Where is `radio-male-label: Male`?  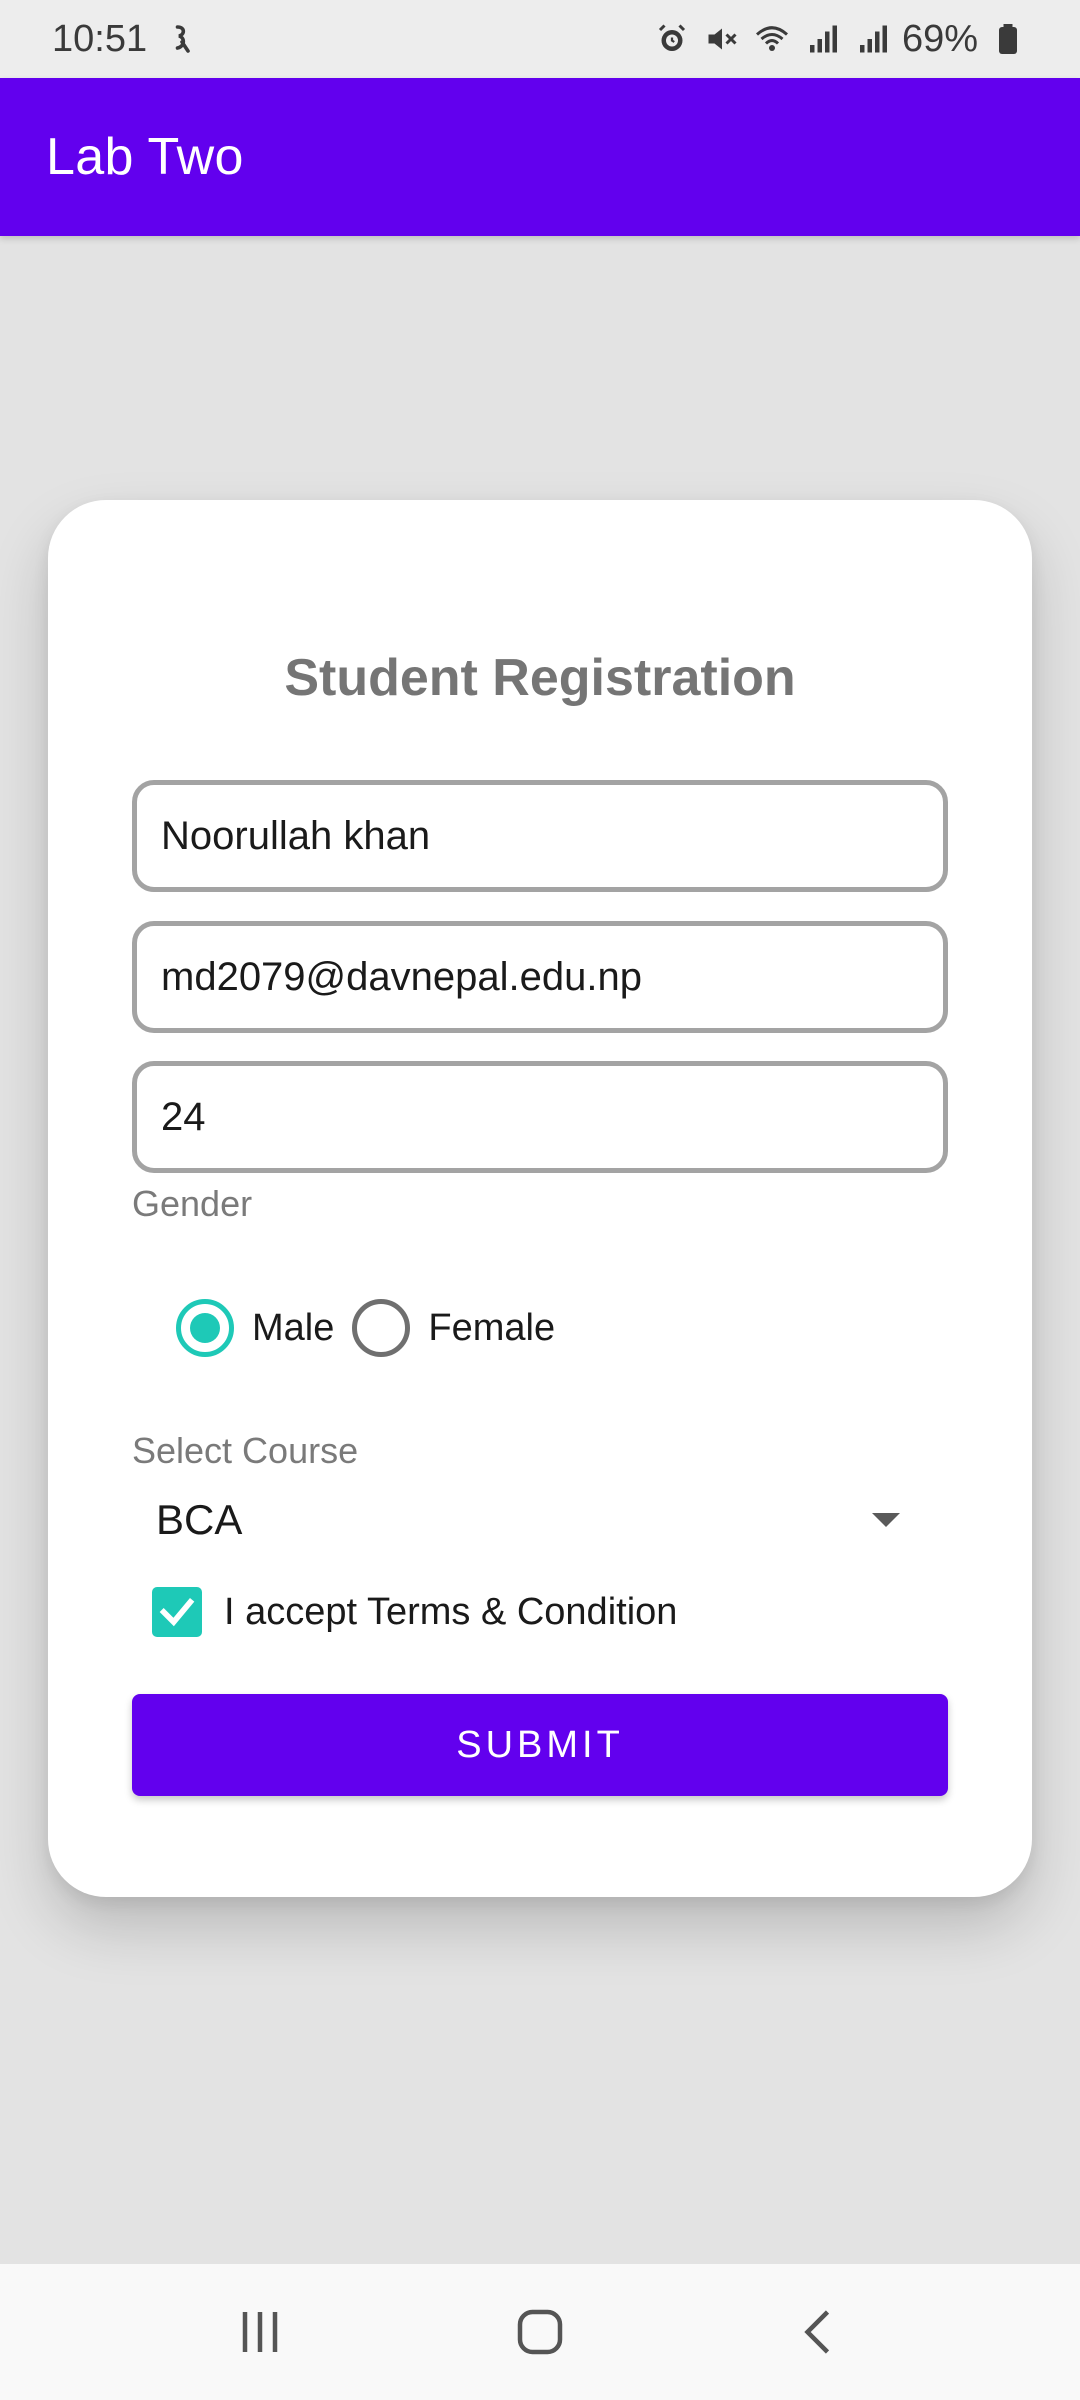
radio-male-label: Male is located at coordinates (293, 1327).